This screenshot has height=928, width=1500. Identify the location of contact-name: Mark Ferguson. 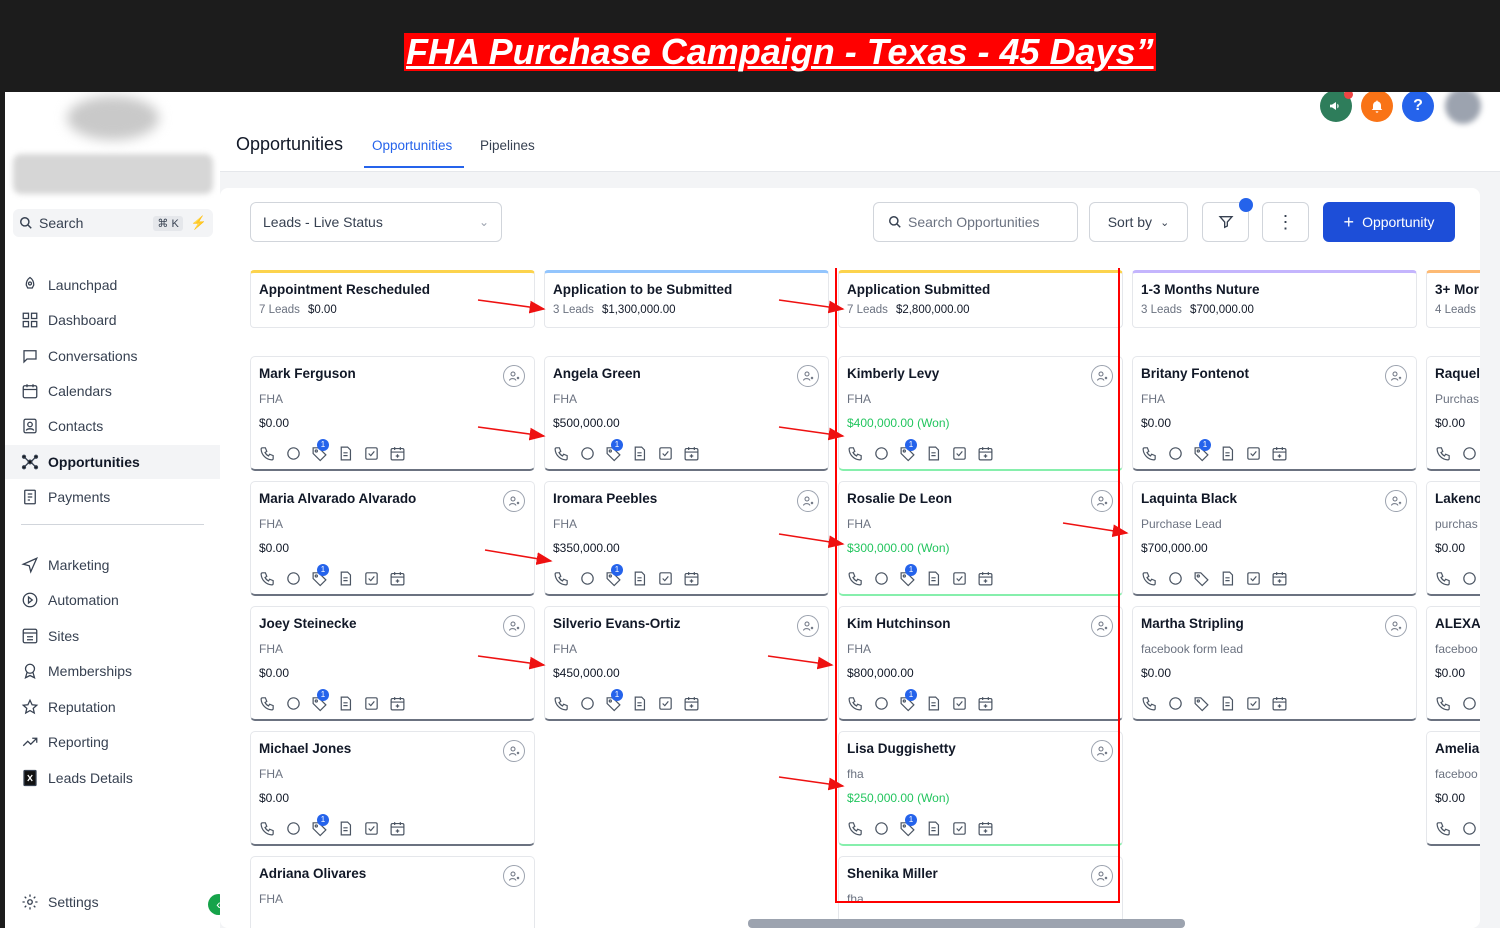
(392, 373).